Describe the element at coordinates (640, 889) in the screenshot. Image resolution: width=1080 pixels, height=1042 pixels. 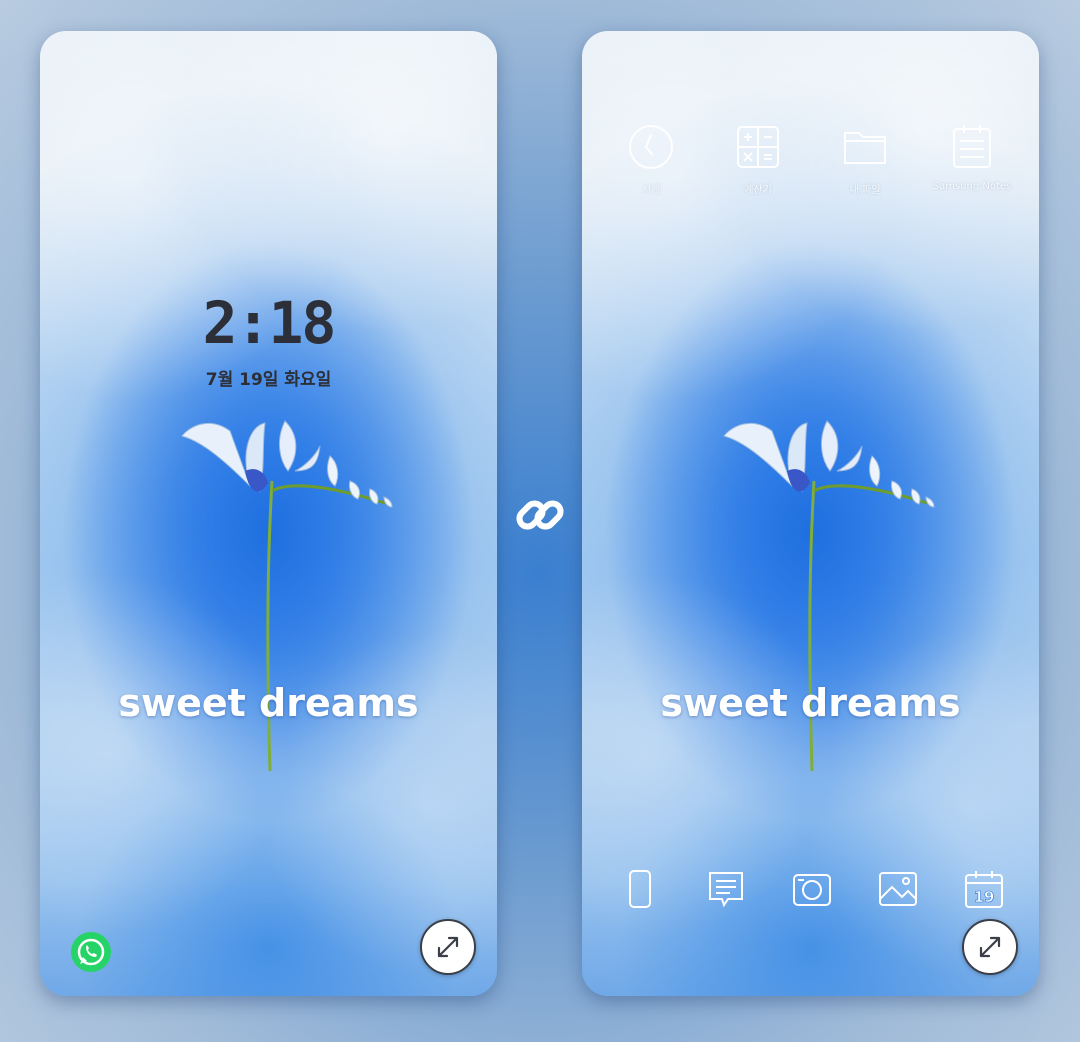
I see `phone-icon` at that location.